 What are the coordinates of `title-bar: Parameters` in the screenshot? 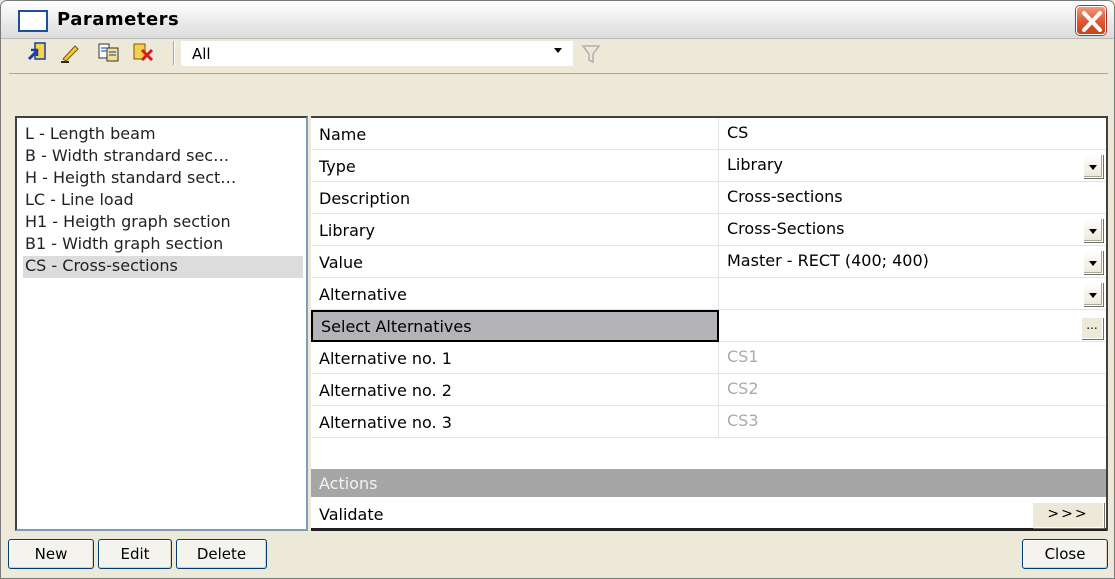 It's located at (557, 20).